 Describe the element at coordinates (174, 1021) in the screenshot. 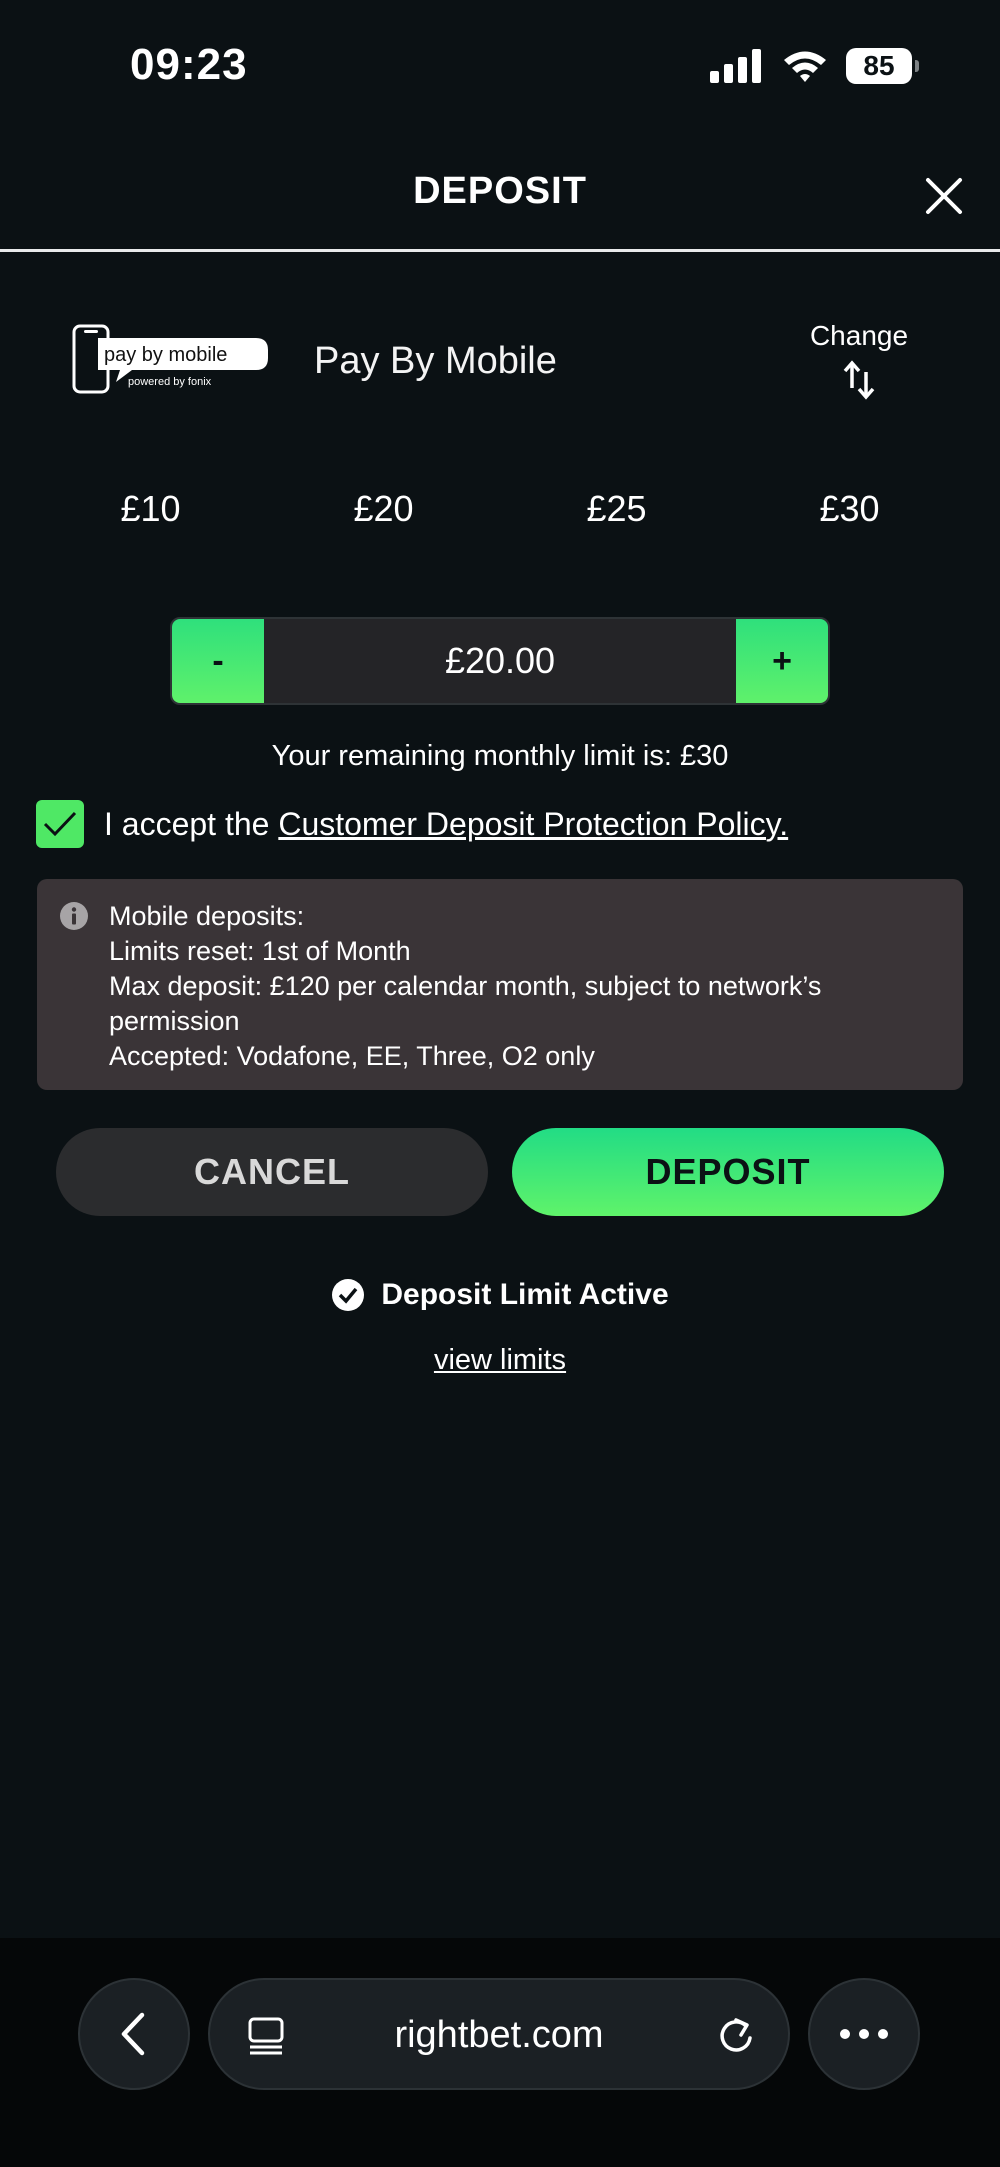

I see `info-line: permission` at that location.